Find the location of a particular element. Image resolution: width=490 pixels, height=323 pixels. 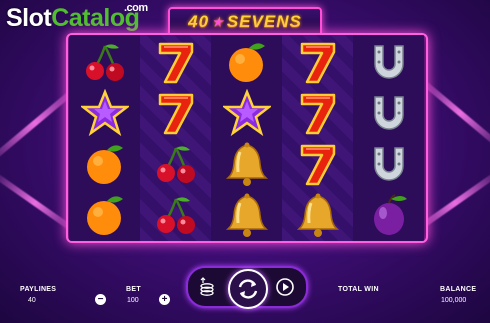

total-win-label: TOTAL WIN is located at coordinates (358, 289).